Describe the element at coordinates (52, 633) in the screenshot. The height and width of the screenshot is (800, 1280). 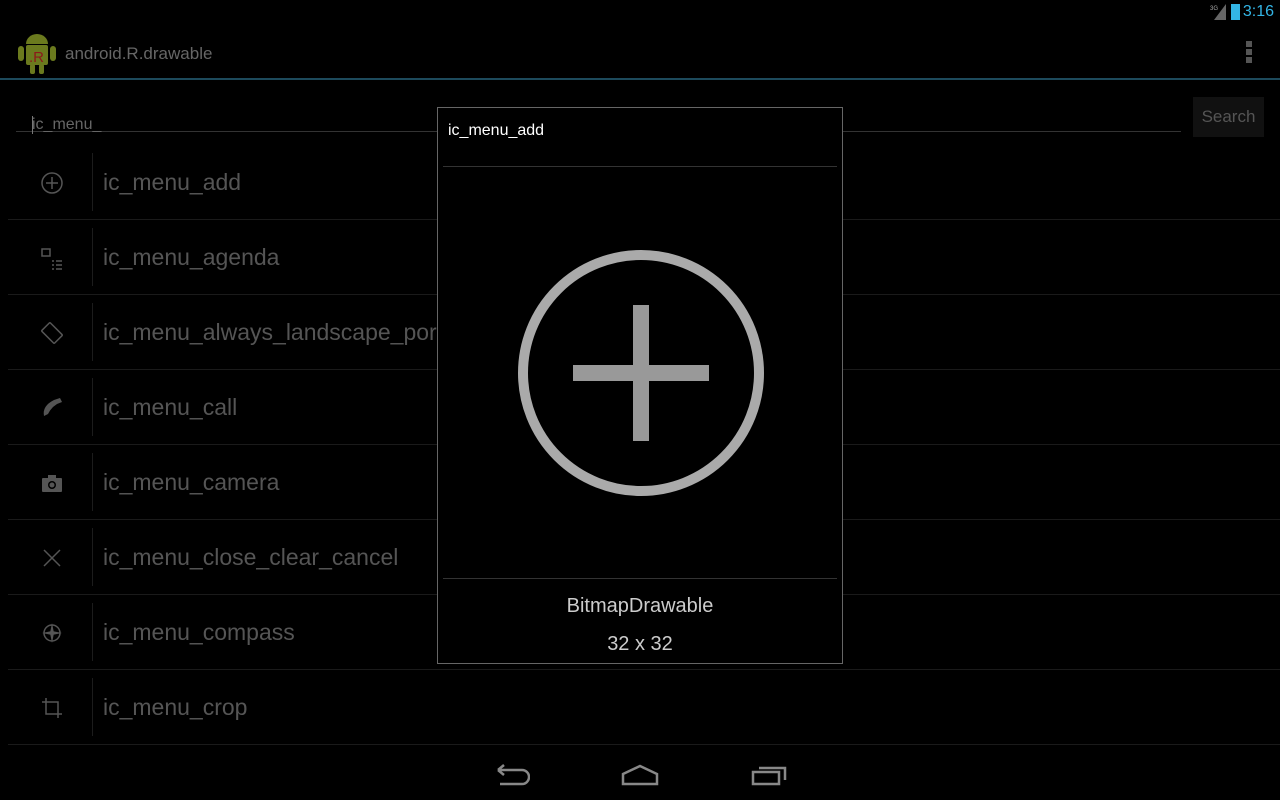
I see `compass-icon` at that location.